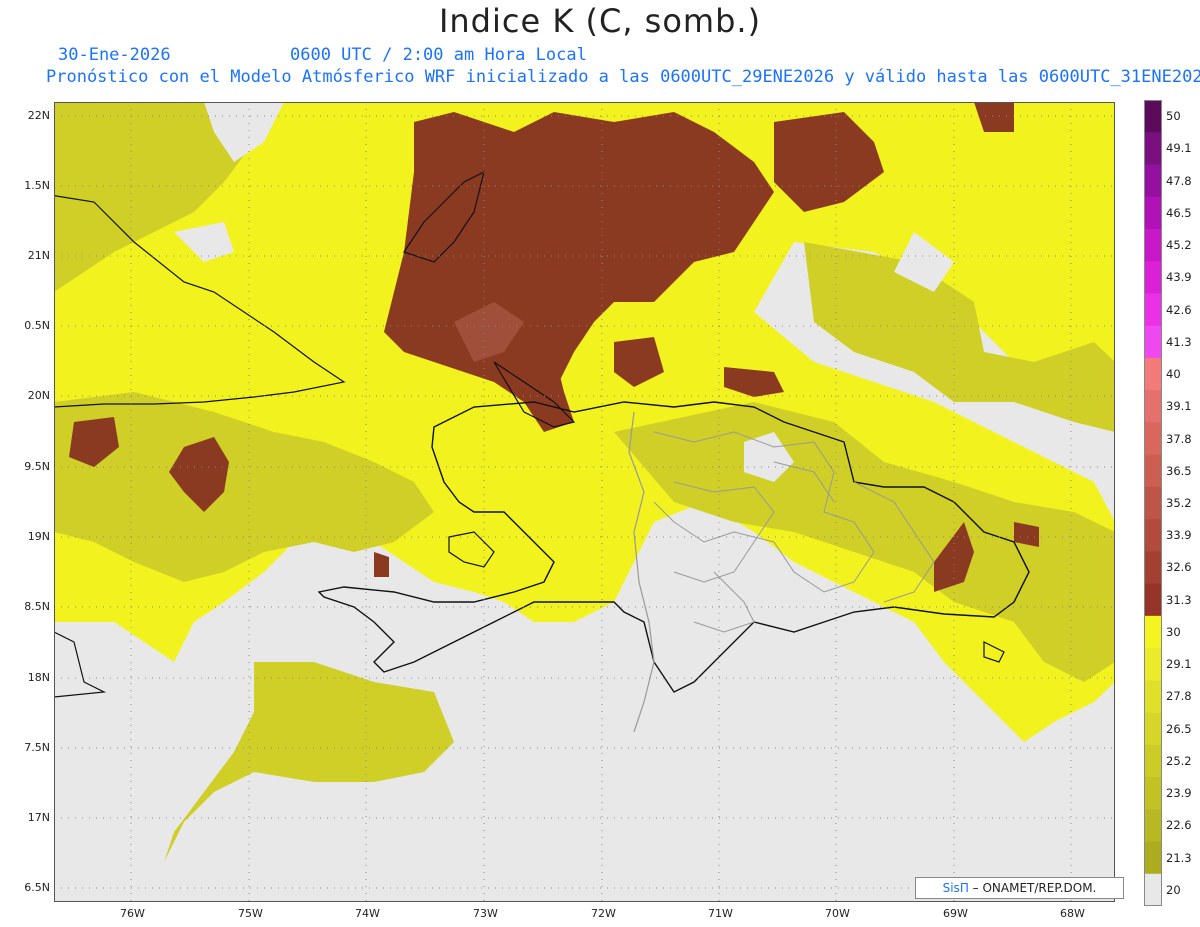  I want to click on colorbar-label: 32.6, so click(1179, 567).